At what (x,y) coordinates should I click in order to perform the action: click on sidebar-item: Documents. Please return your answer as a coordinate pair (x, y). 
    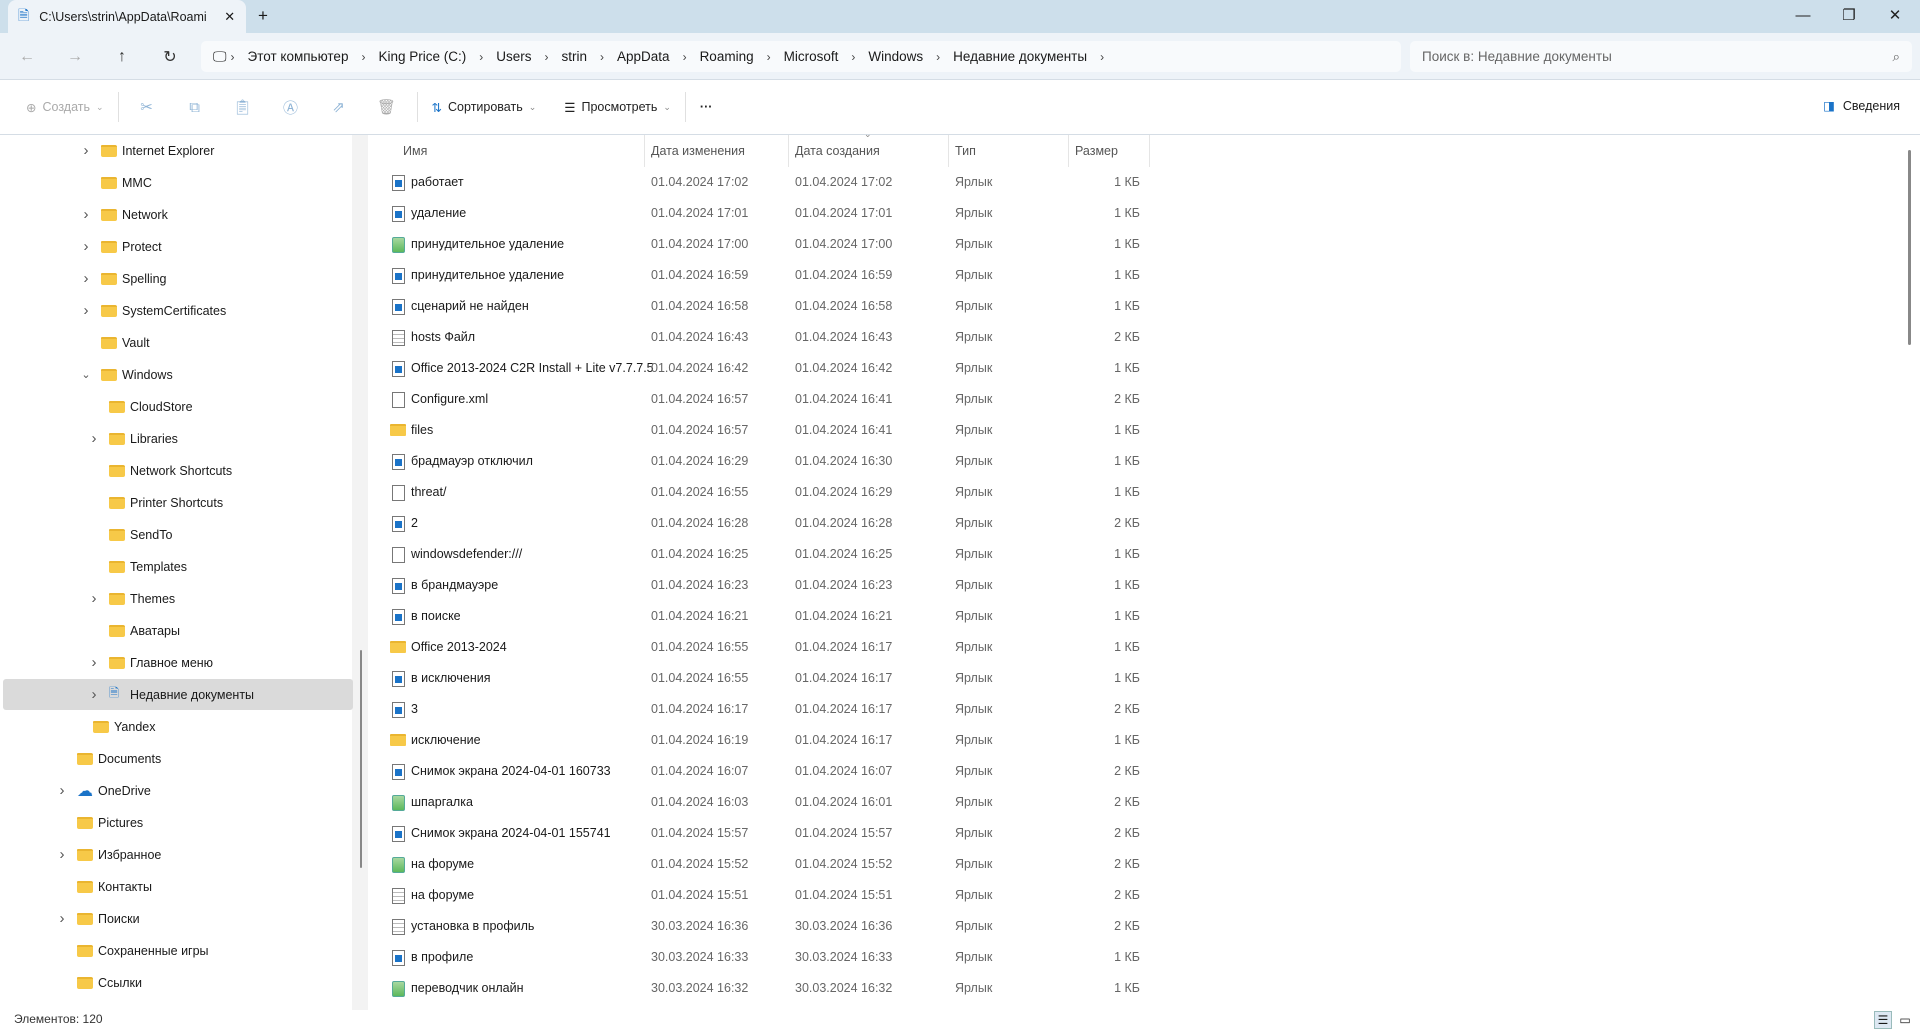
    Looking at the image, I should click on (178, 758).